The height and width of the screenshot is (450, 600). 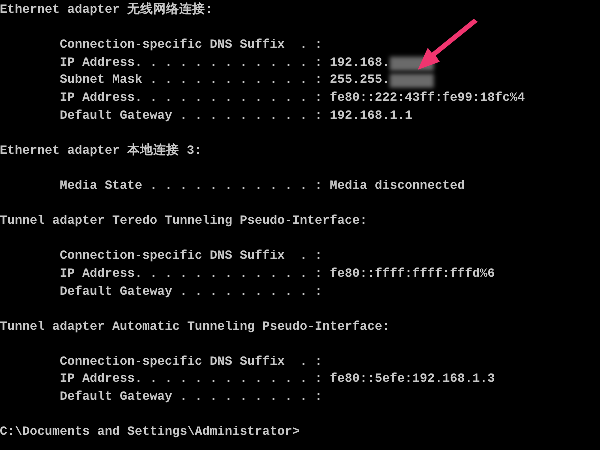 What do you see at coordinates (360, 63) in the screenshot?
I see `entry-value: 192.168.` at bounding box center [360, 63].